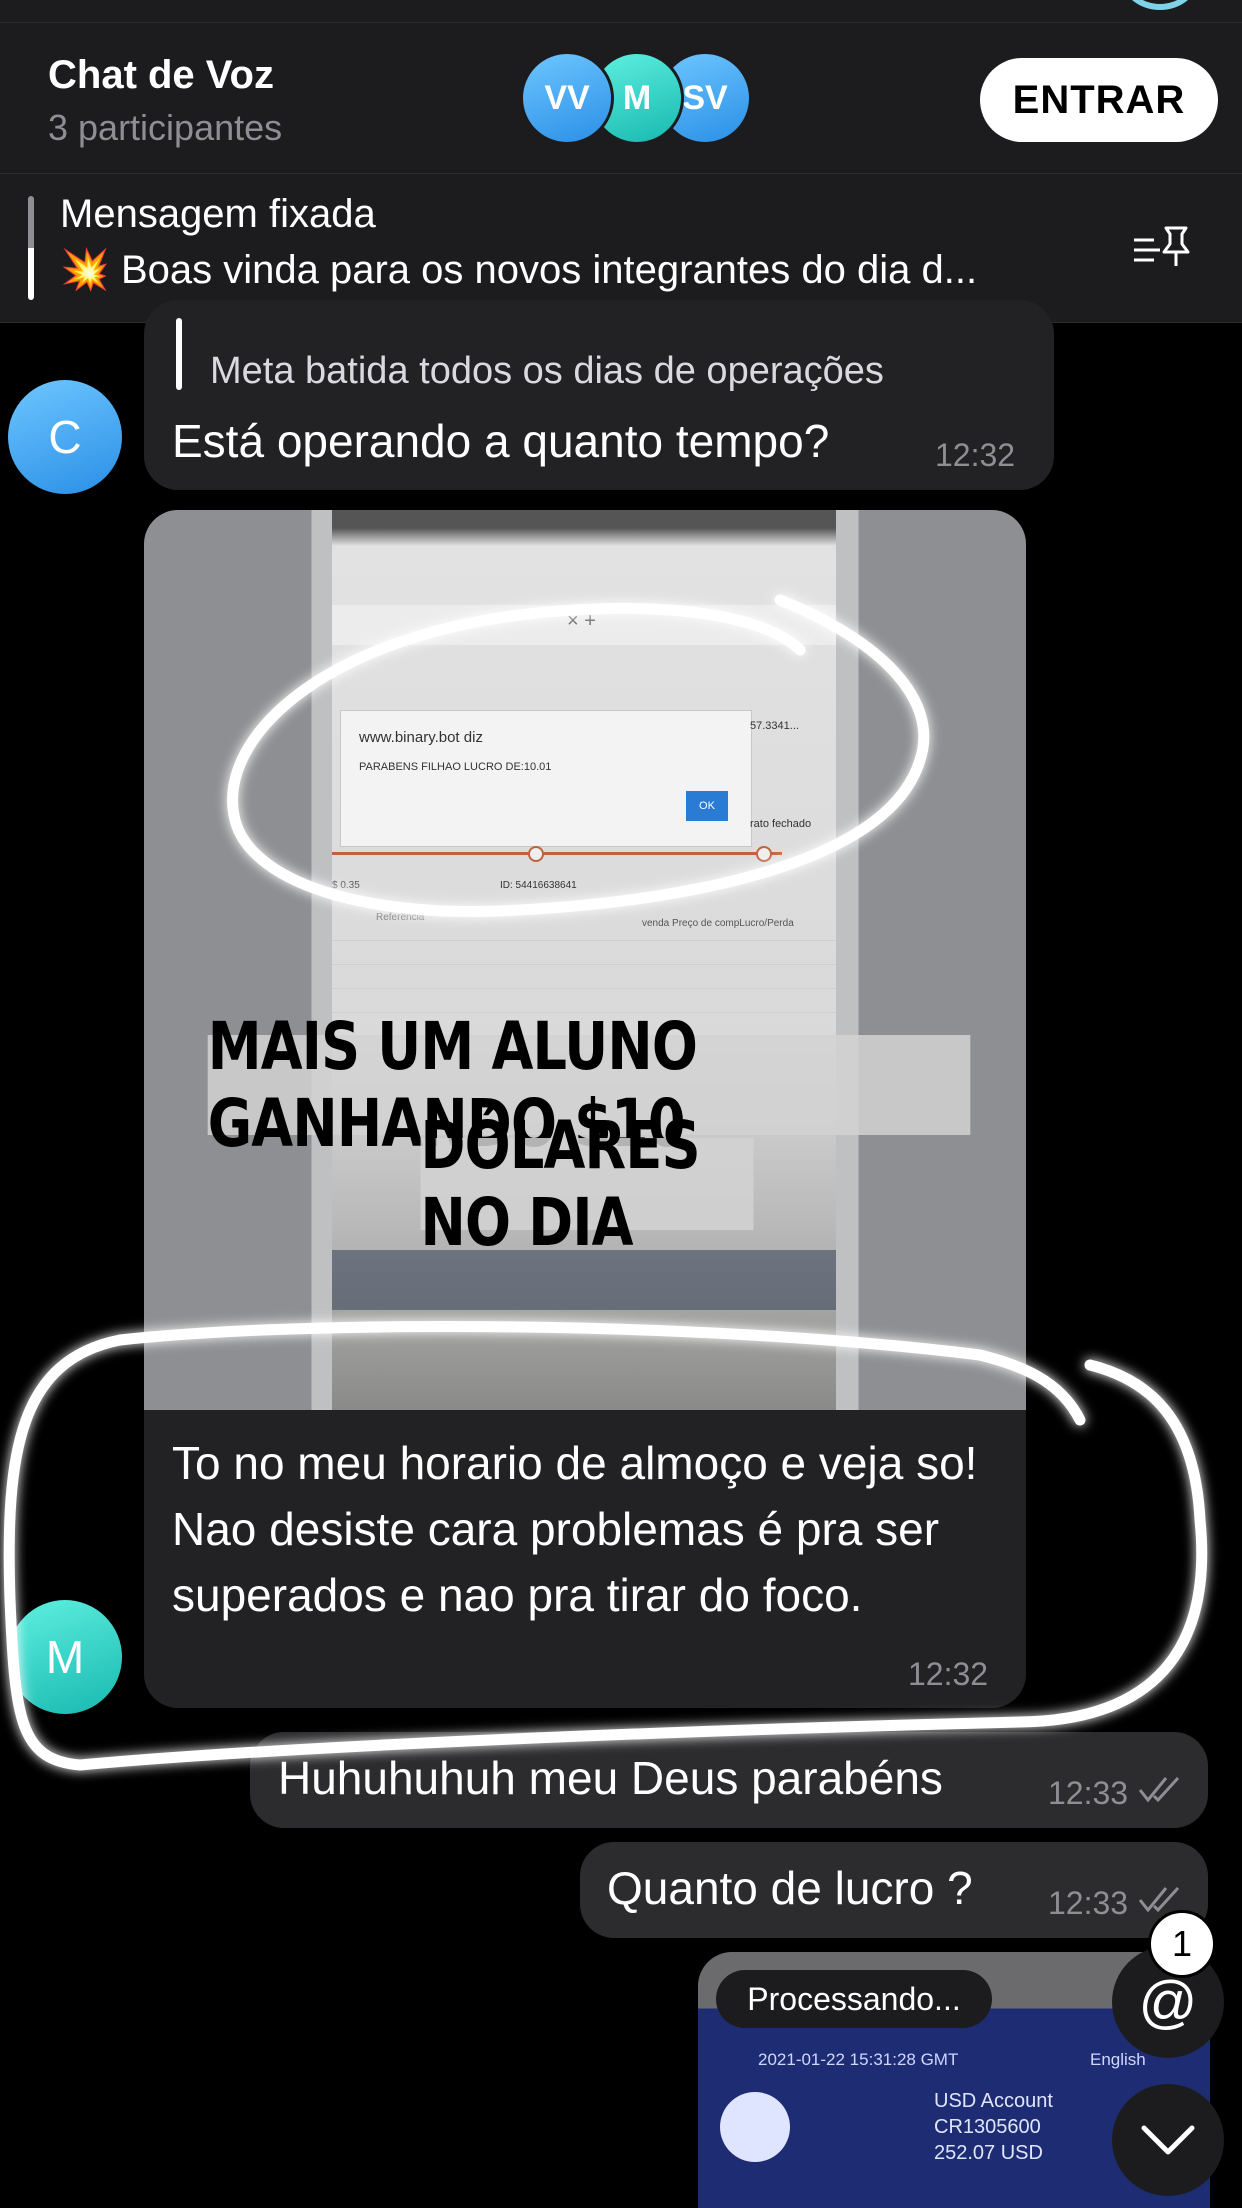  What do you see at coordinates (755, 2127) in the screenshot?
I see `preview-logo` at bounding box center [755, 2127].